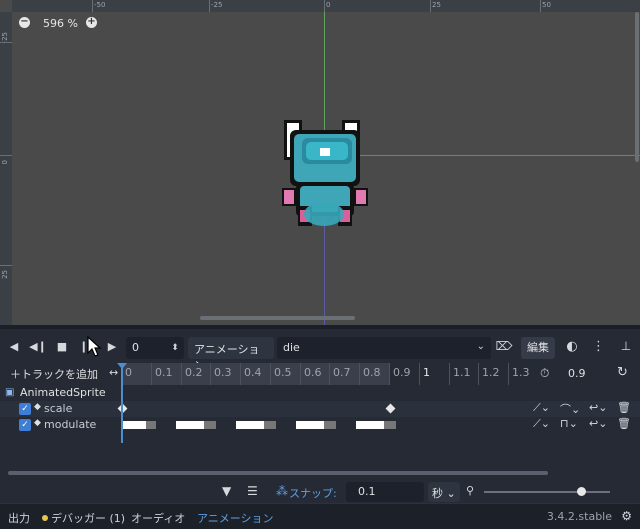 The width and height of the screenshot is (640, 529). What do you see at coordinates (63, 392) in the screenshot?
I see `track-group-label: AnimatedSprite` at bounding box center [63, 392].